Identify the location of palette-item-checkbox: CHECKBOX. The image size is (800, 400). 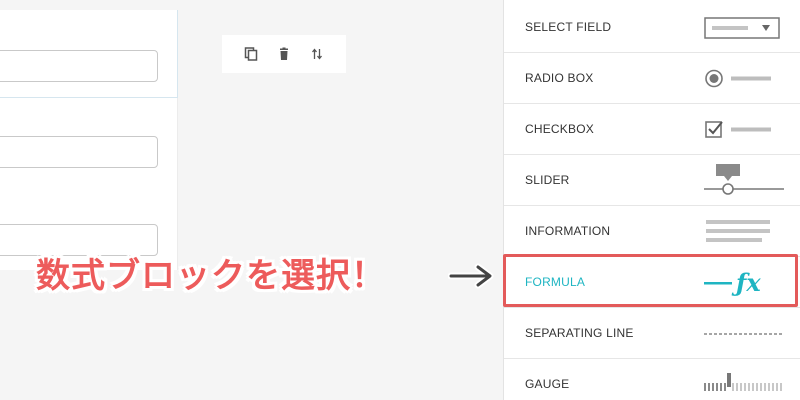
(652, 129).